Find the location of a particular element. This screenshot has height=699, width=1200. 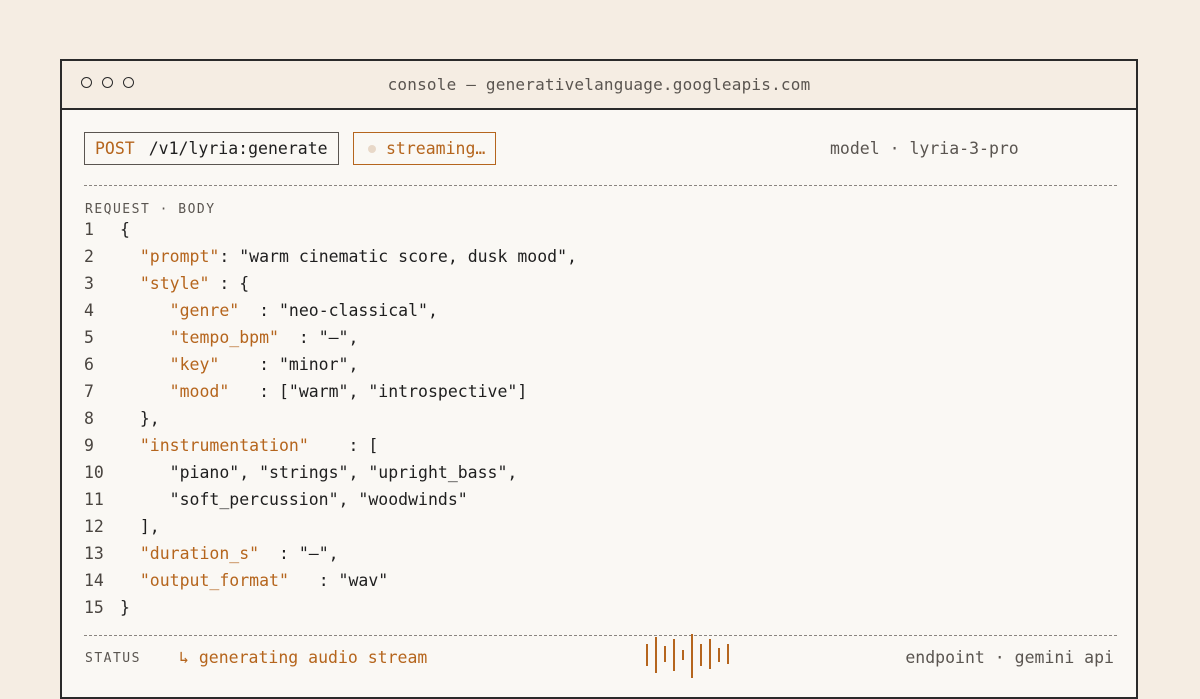

json-key: "genre" is located at coordinates (204, 310).